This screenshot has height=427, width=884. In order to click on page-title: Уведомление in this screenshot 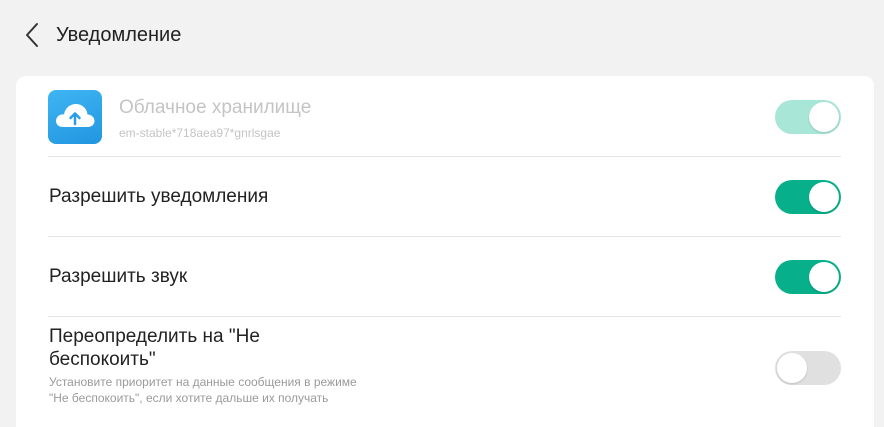, I will do `click(119, 35)`.